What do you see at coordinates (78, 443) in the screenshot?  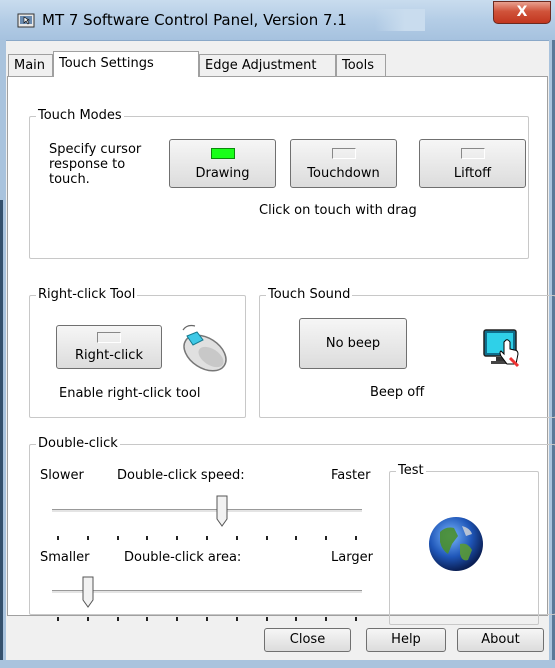 I see `double-click-legend: Double-click` at bounding box center [78, 443].